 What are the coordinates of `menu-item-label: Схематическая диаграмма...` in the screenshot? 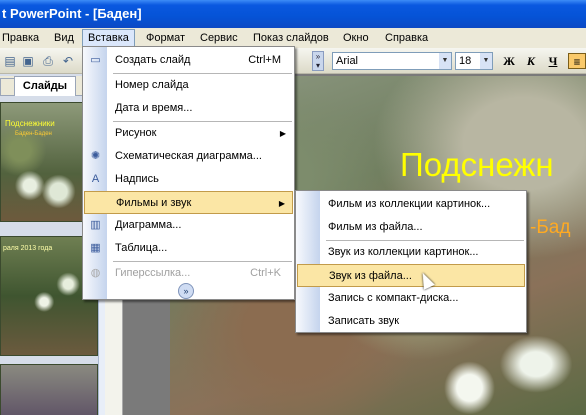 It's located at (188, 156).